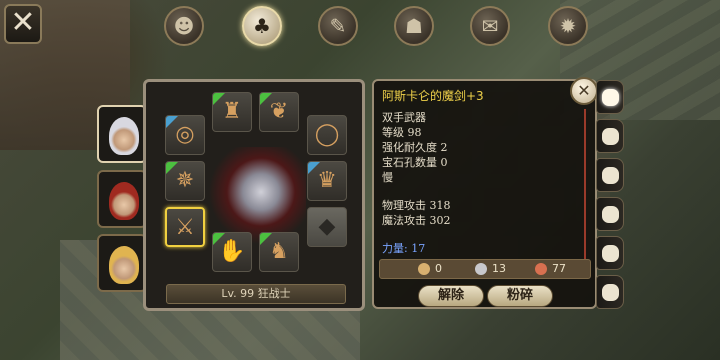  I want to click on copper-value: 77, so click(559, 268).